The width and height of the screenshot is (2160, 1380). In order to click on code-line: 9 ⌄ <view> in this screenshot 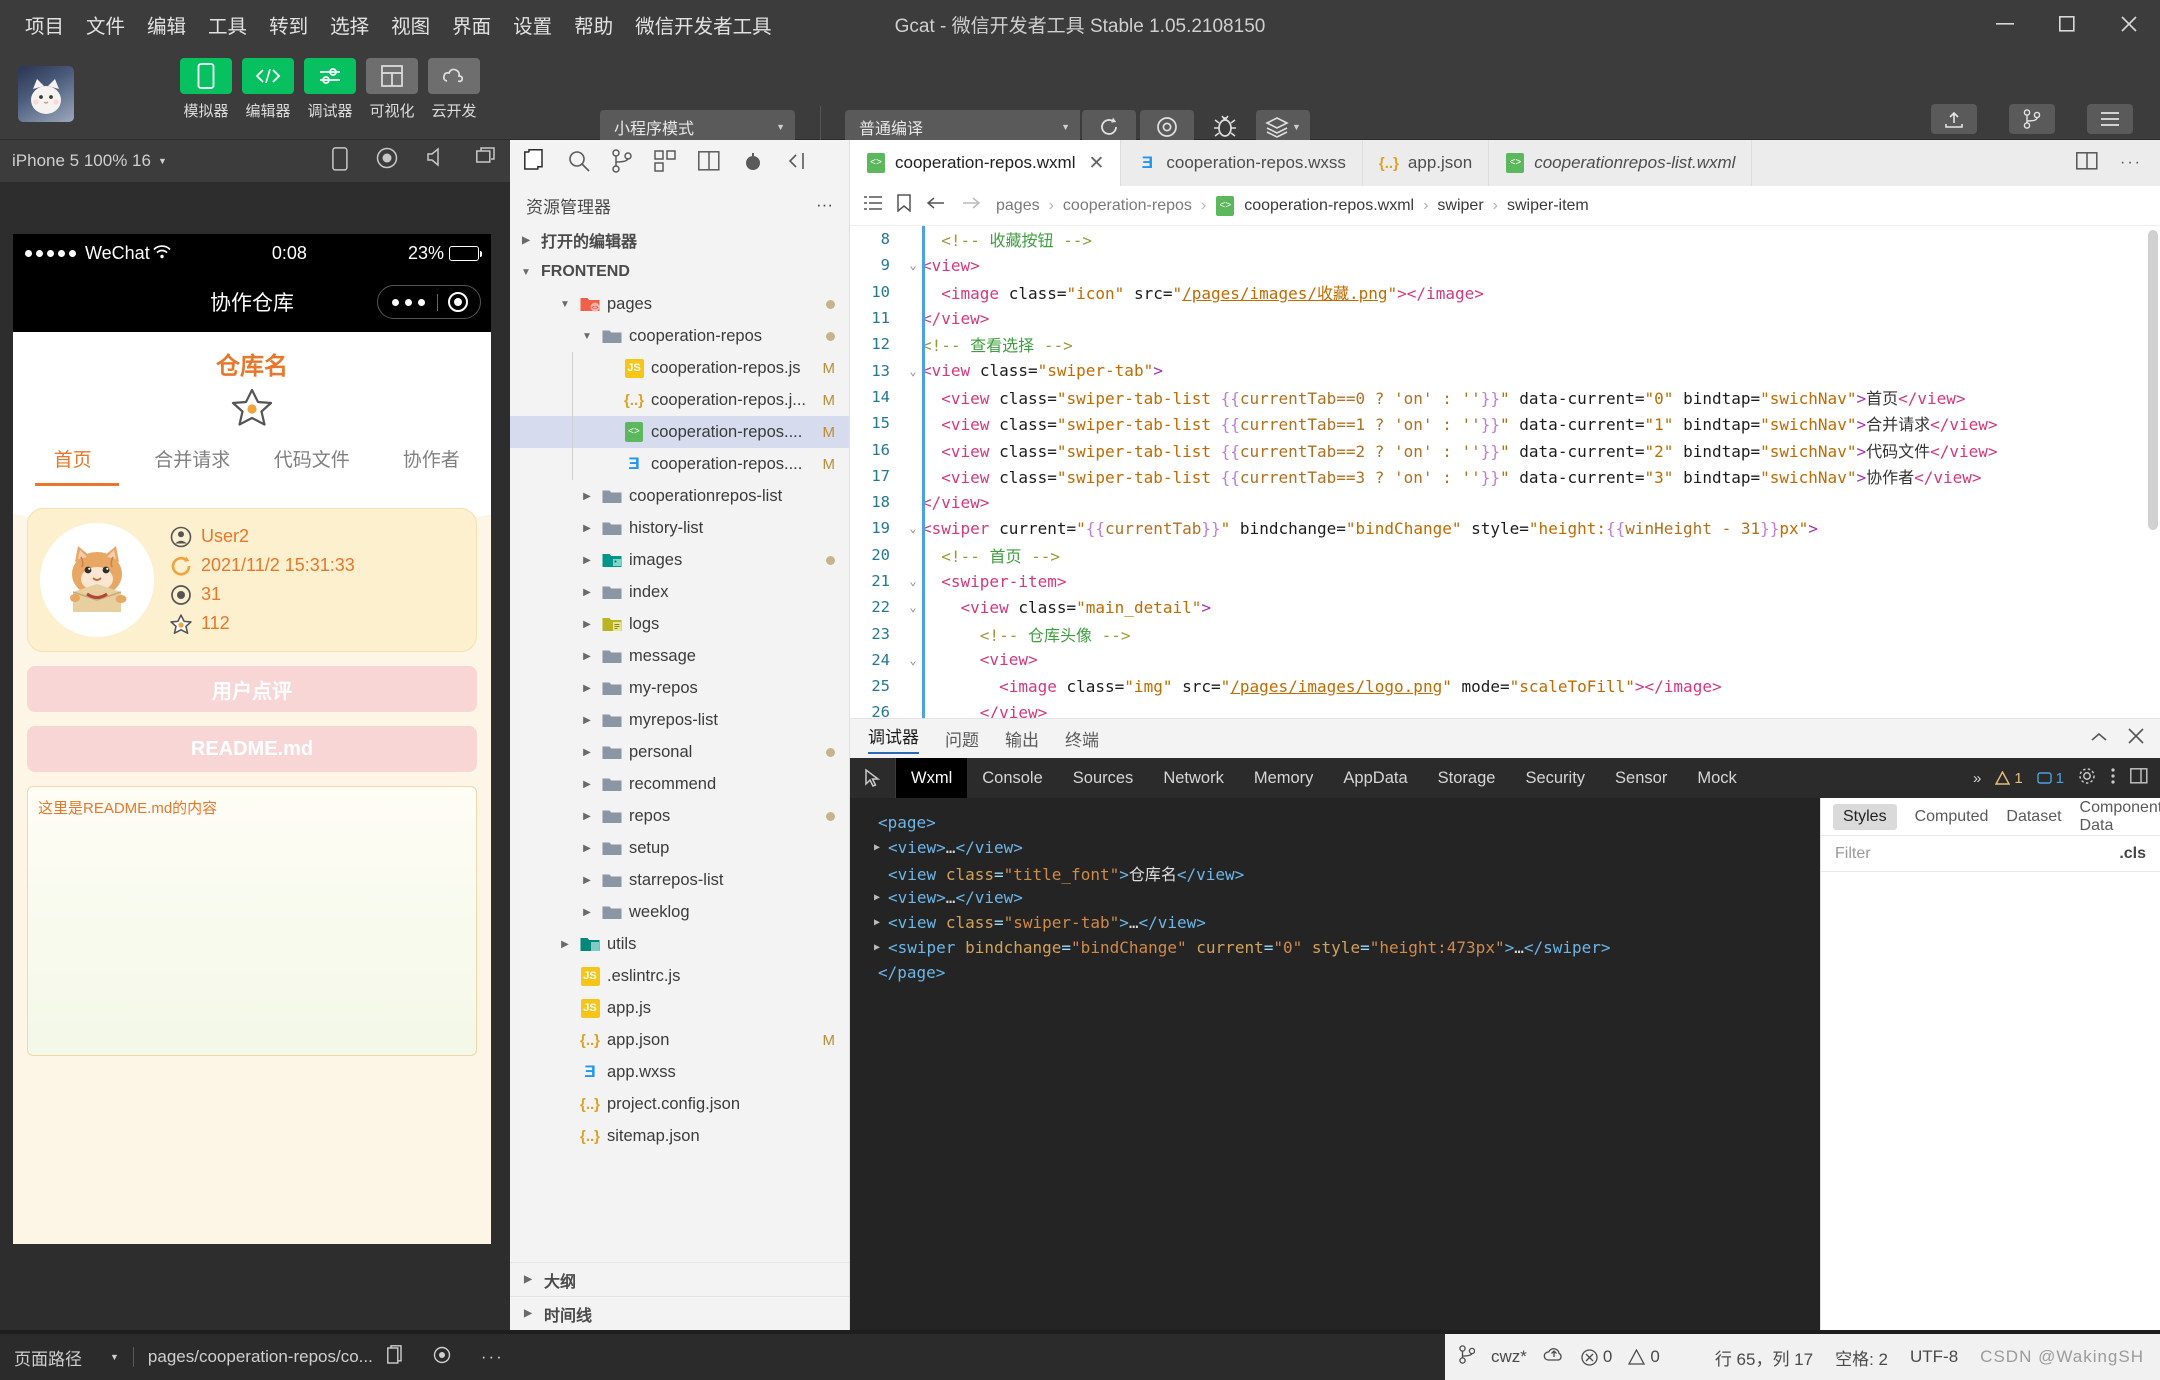, I will do `click(1505, 265)`.